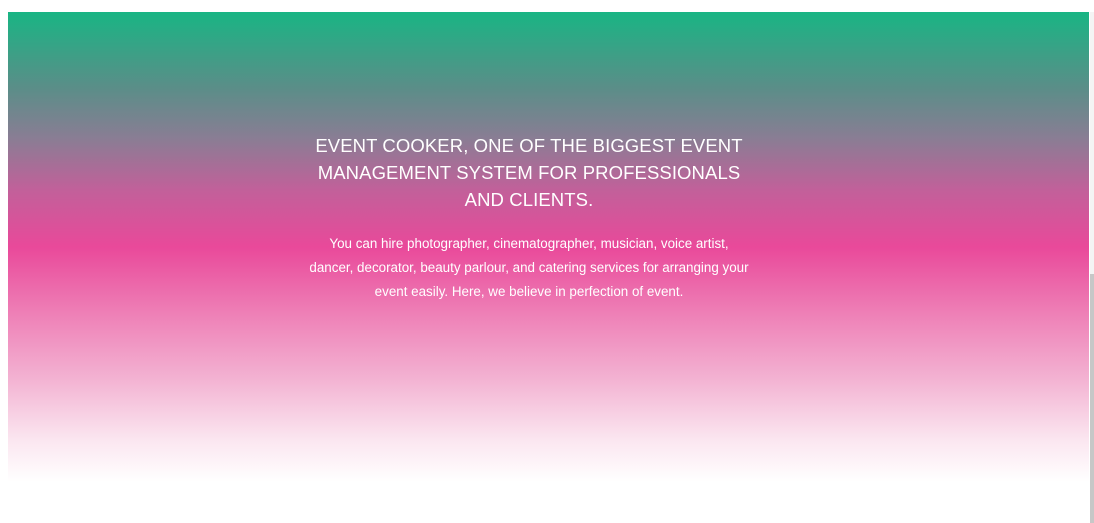  I want to click on scrollbar-thumb, so click(1092, 398).